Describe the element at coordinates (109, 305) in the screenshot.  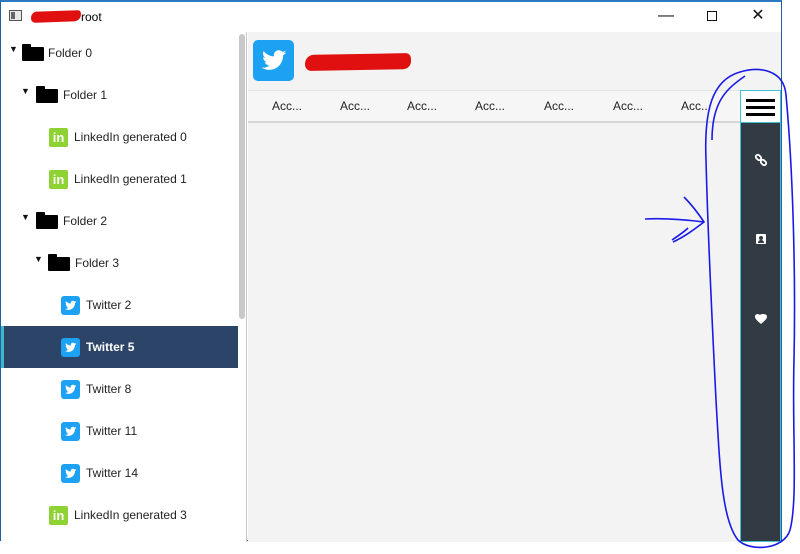
I see `tree-item-label: Twitter 2` at that location.